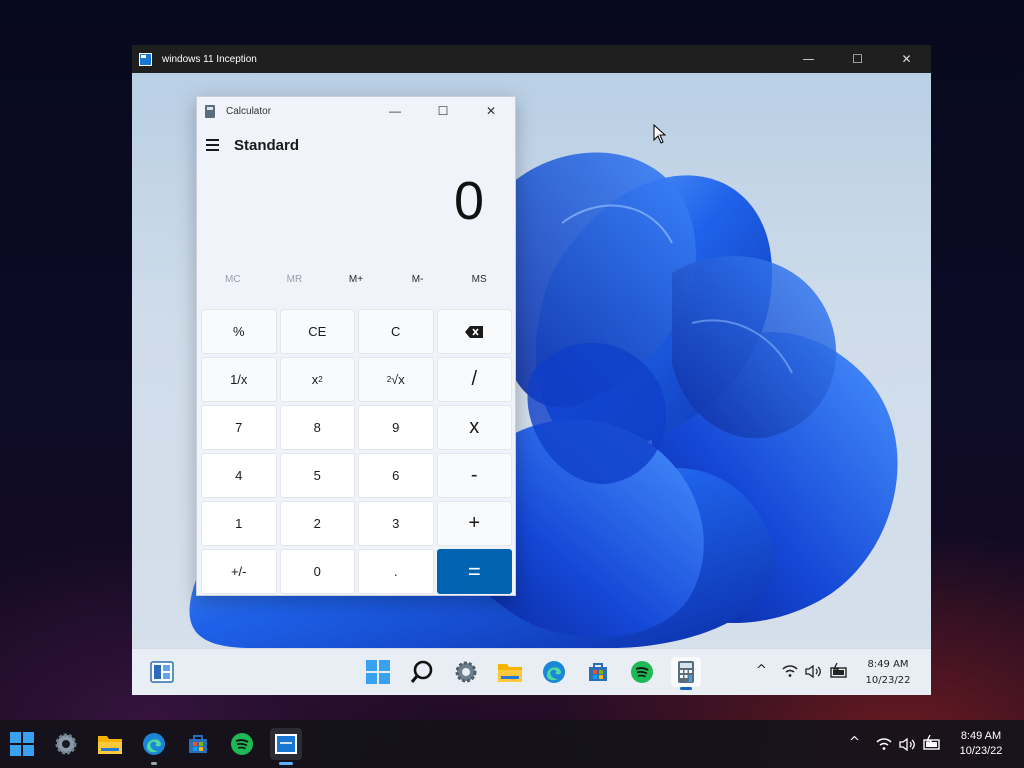 The height and width of the screenshot is (768, 1024). Describe the element at coordinates (209, 59) in the screenshot. I see `vm-window-title: windows 11 Inception` at that location.